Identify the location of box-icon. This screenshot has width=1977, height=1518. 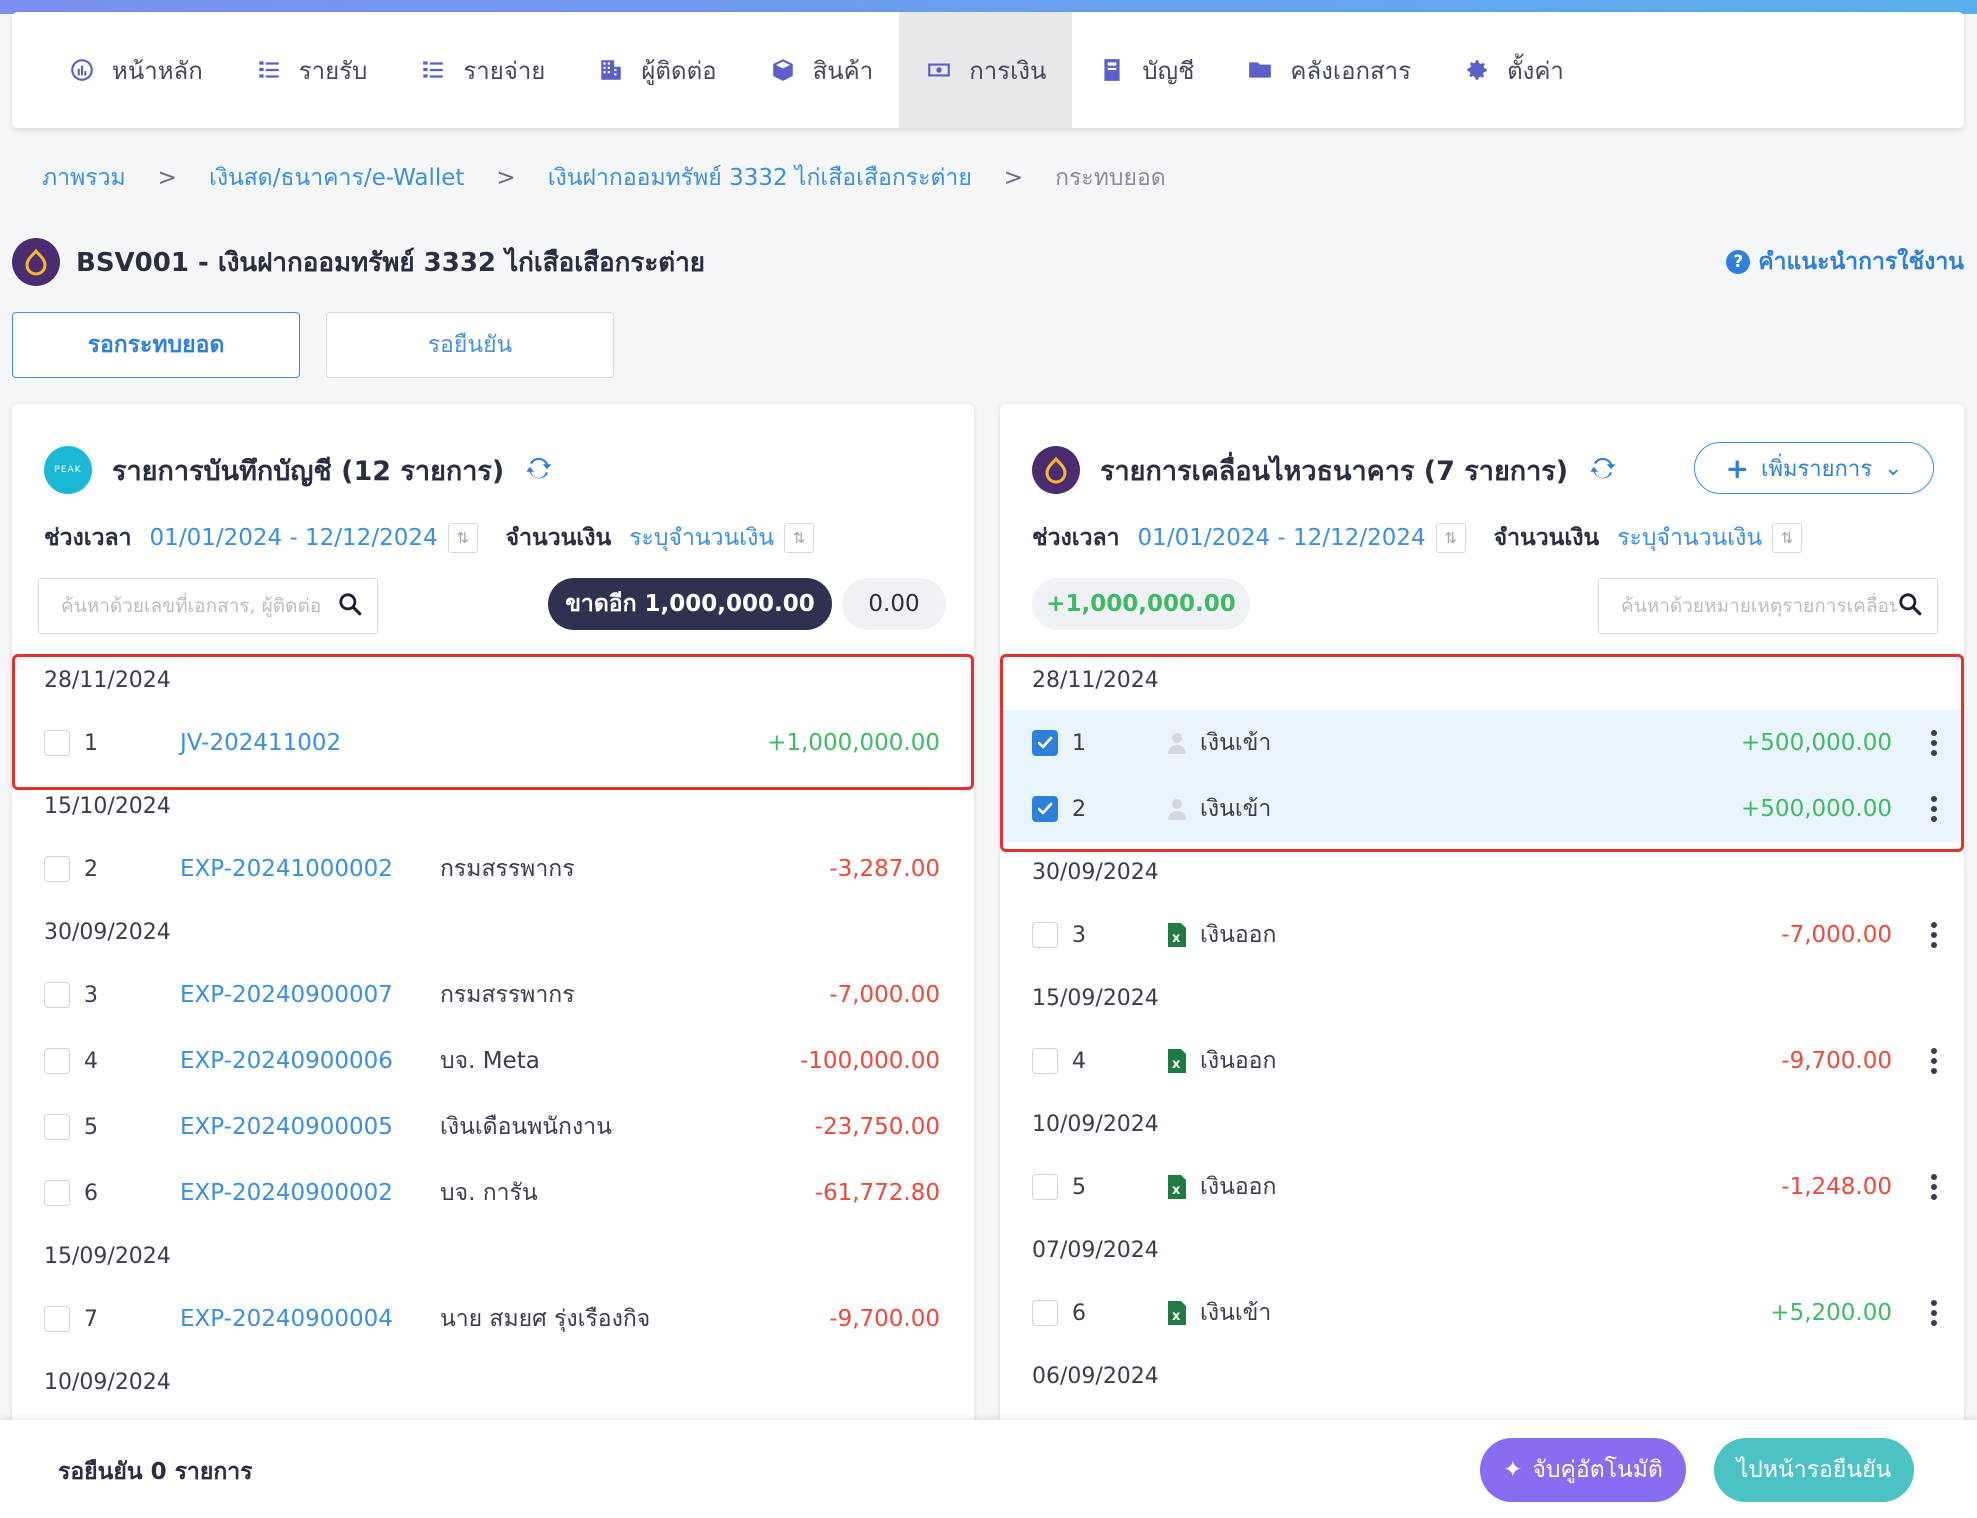
(783, 70).